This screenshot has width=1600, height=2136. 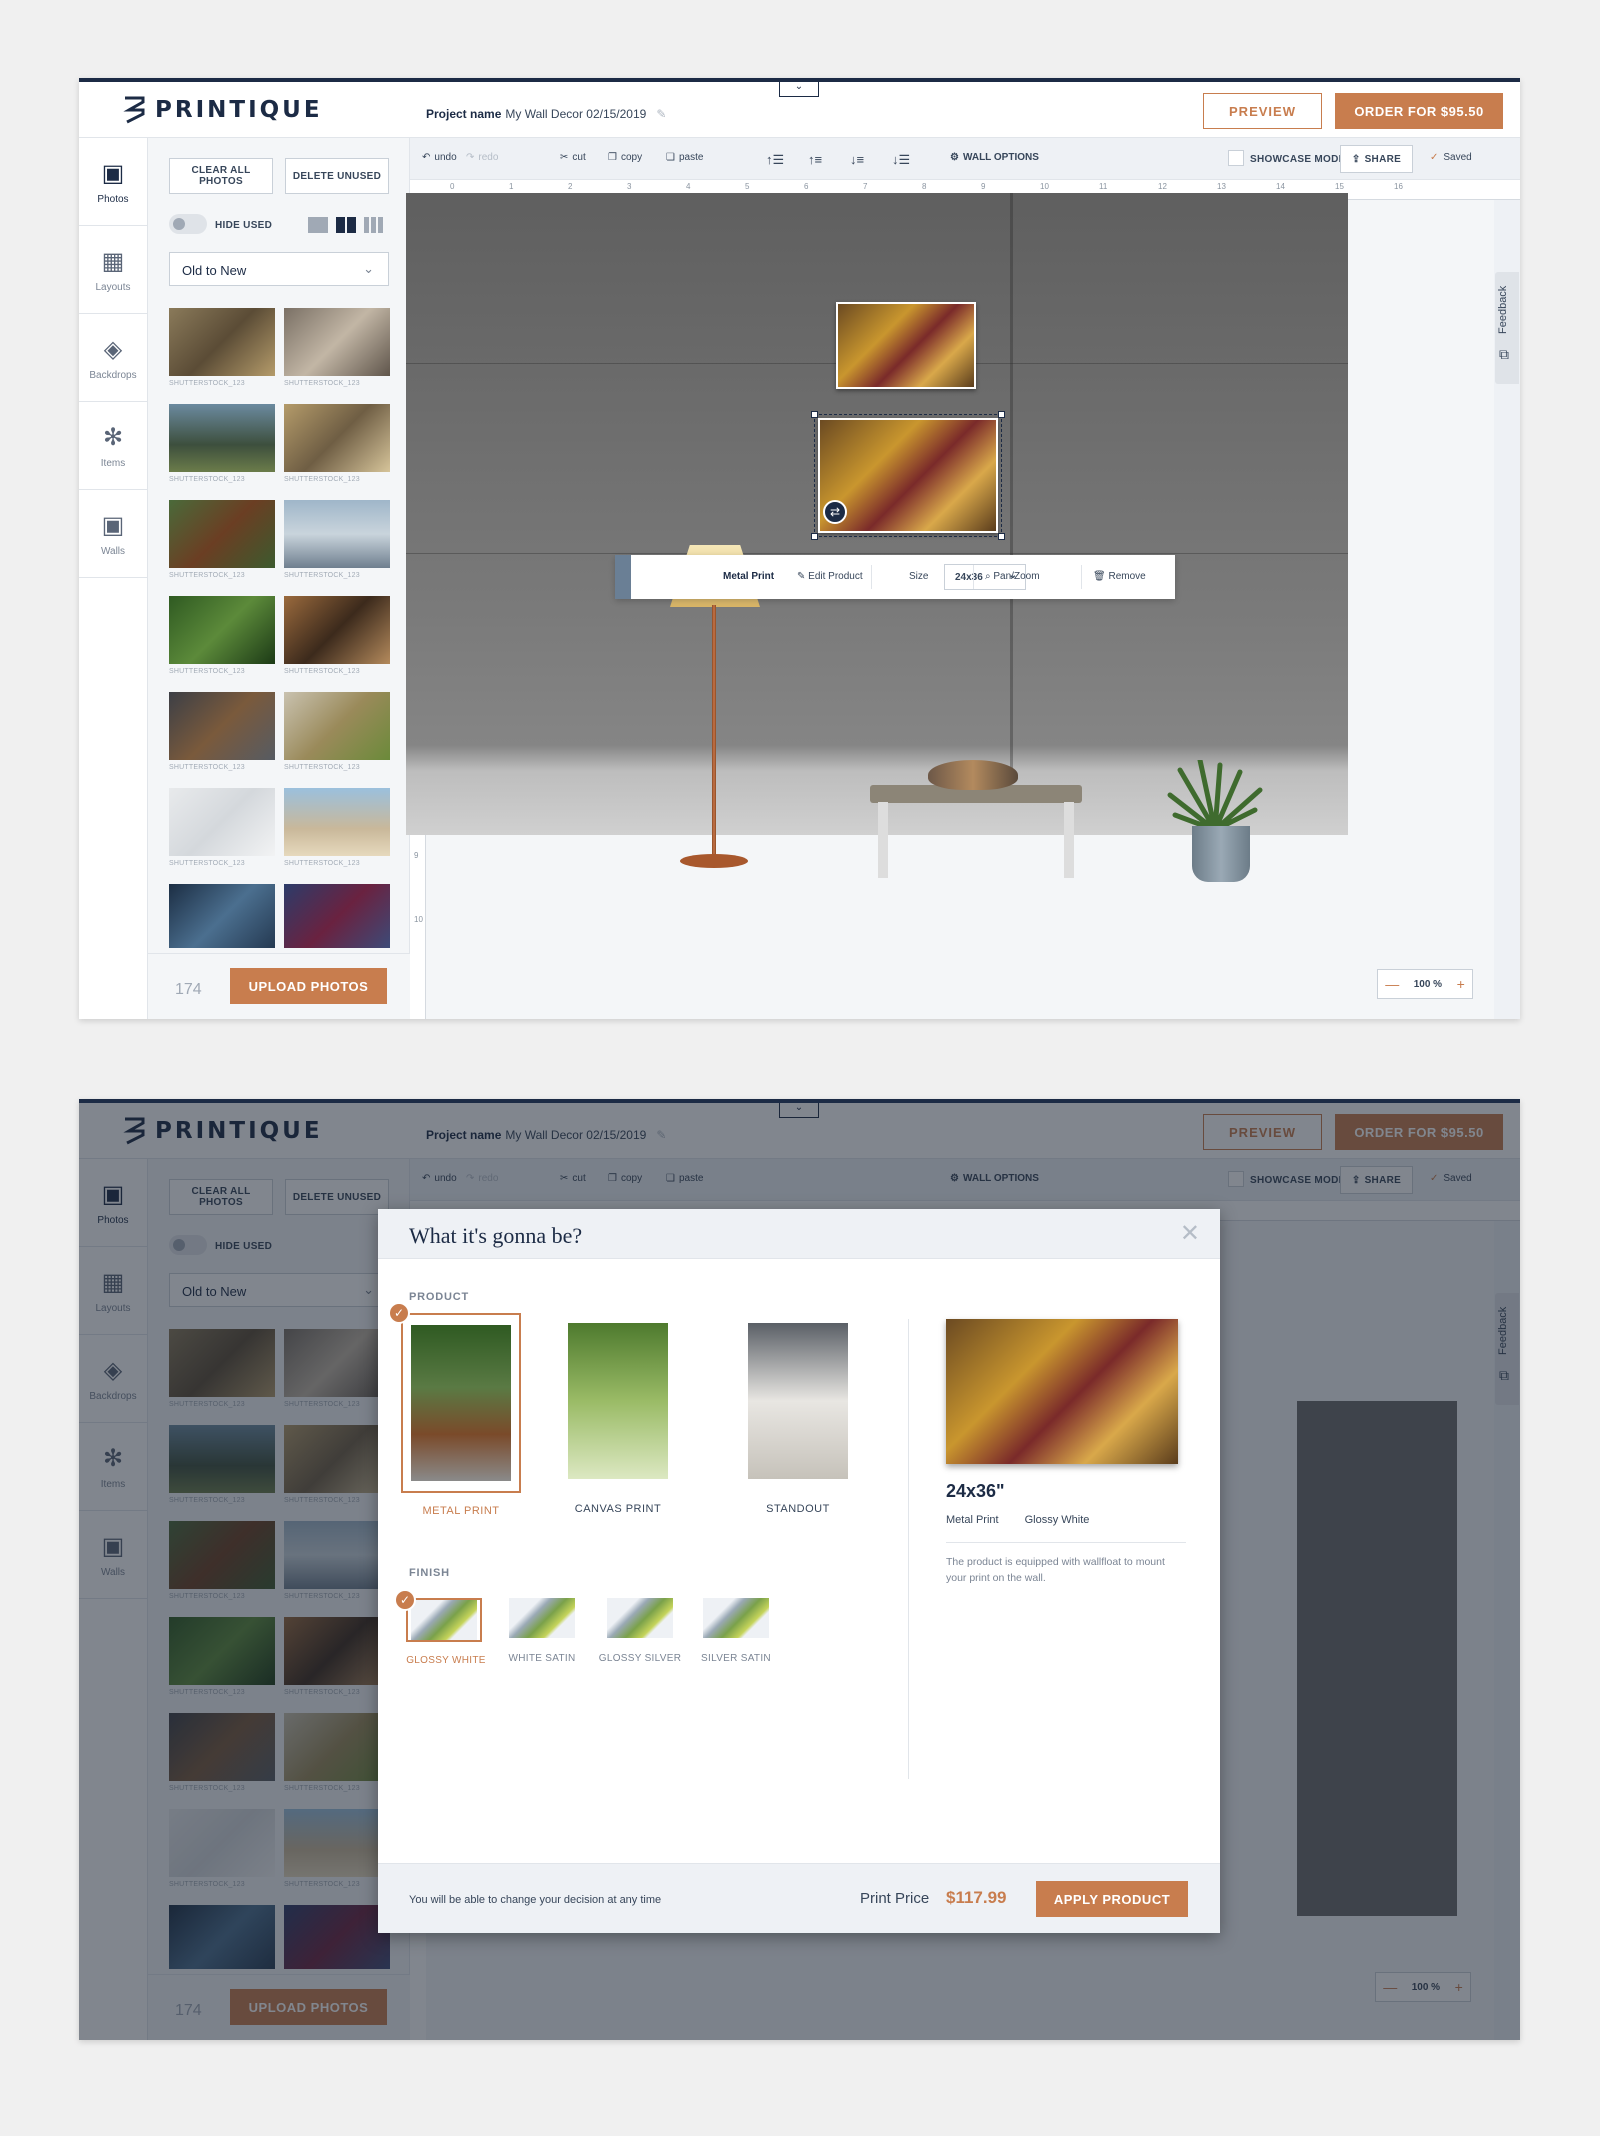 What do you see at coordinates (1262, 111) in the screenshot?
I see `preview-button: PREVIEW` at bounding box center [1262, 111].